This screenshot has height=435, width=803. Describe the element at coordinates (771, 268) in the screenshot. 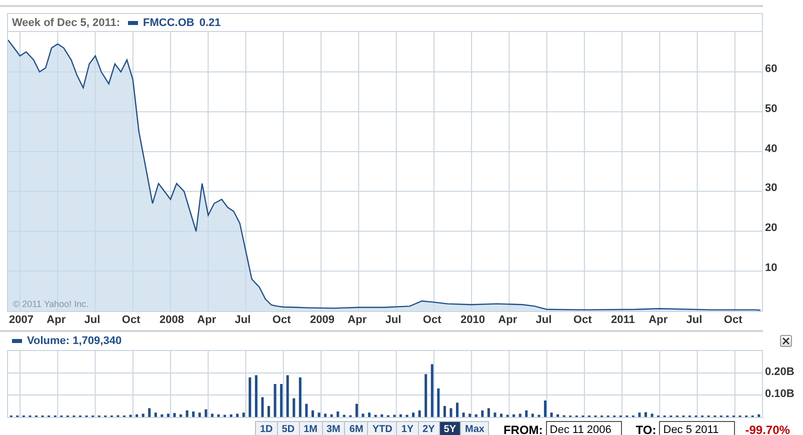

I see `y-axis-label: 10` at that location.